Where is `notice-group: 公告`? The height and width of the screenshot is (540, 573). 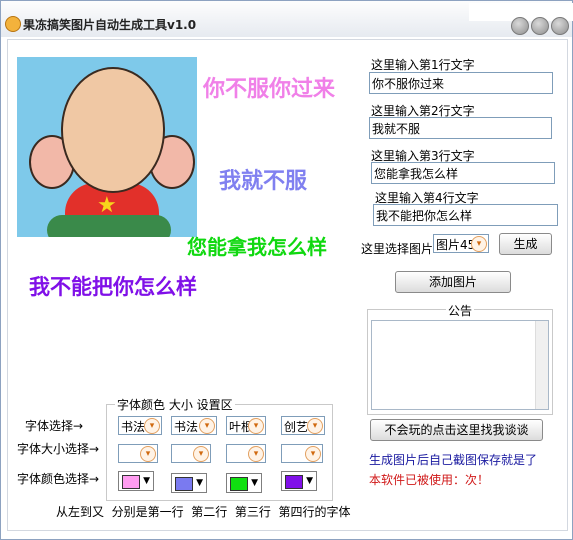 notice-group: 公告 is located at coordinates (460, 358).